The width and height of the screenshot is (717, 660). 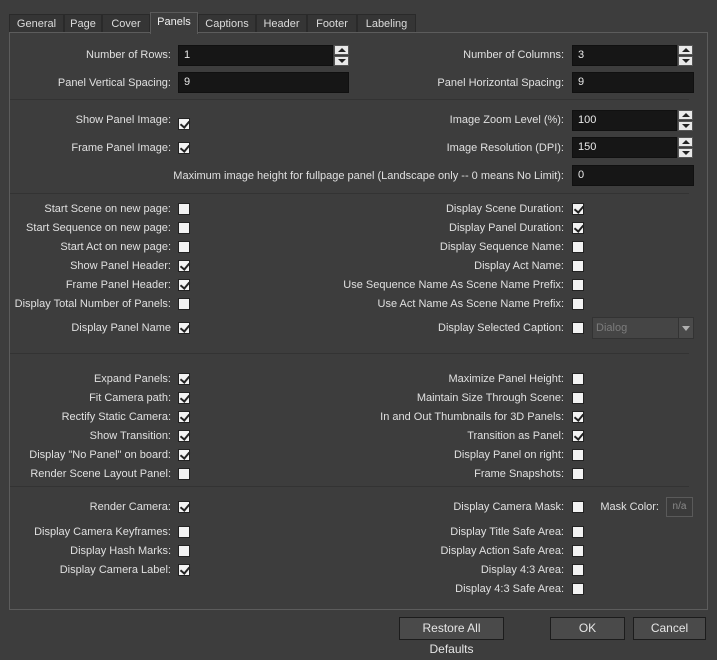 What do you see at coordinates (130, 507) in the screenshot?
I see `render-camera-label: Render Camera:` at bounding box center [130, 507].